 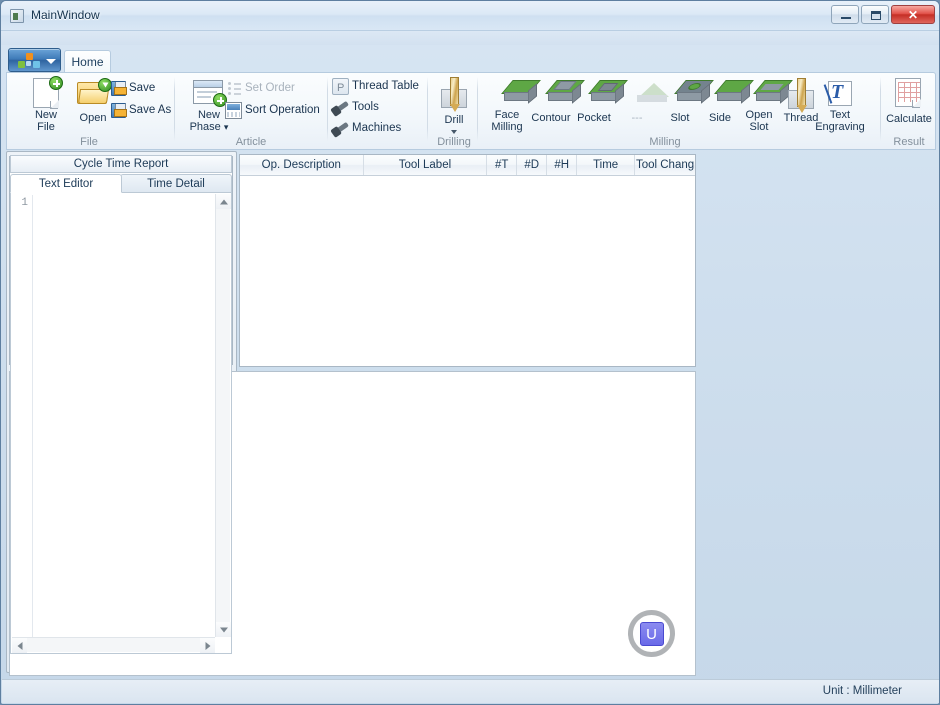 What do you see at coordinates (66, 183) in the screenshot?
I see `tab-text-editor: Text Editor` at bounding box center [66, 183].